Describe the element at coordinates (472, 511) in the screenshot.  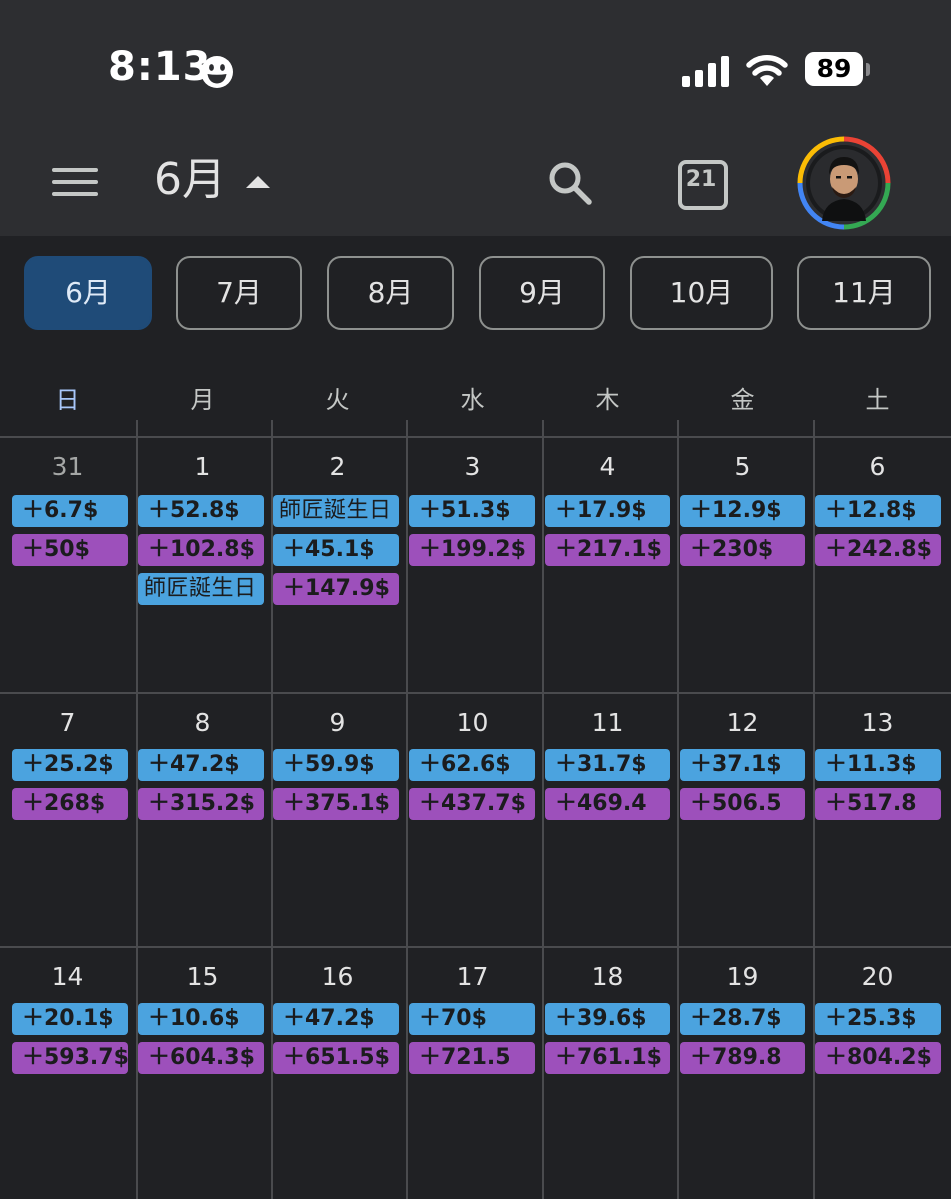
I see `event-chip: ＋51.3$` at that location.